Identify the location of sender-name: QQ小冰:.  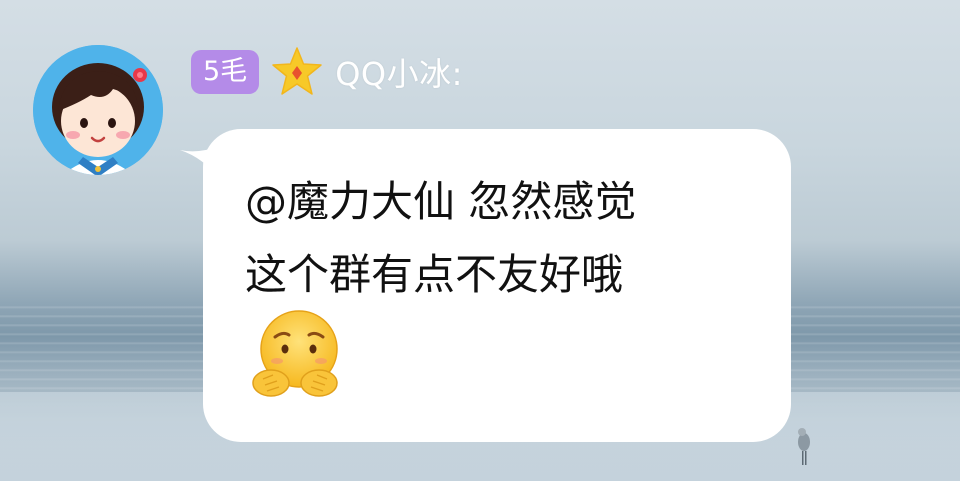
(399, 72).